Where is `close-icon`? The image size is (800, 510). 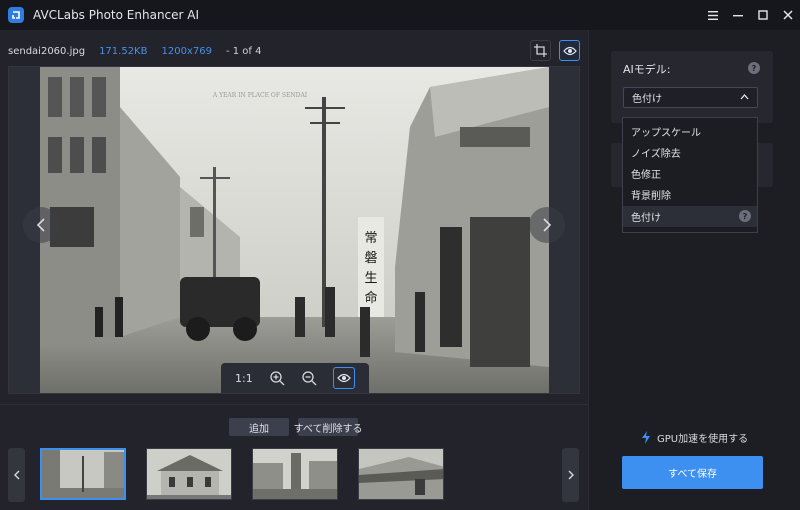
close-icon is located at coordinates (787, 15).